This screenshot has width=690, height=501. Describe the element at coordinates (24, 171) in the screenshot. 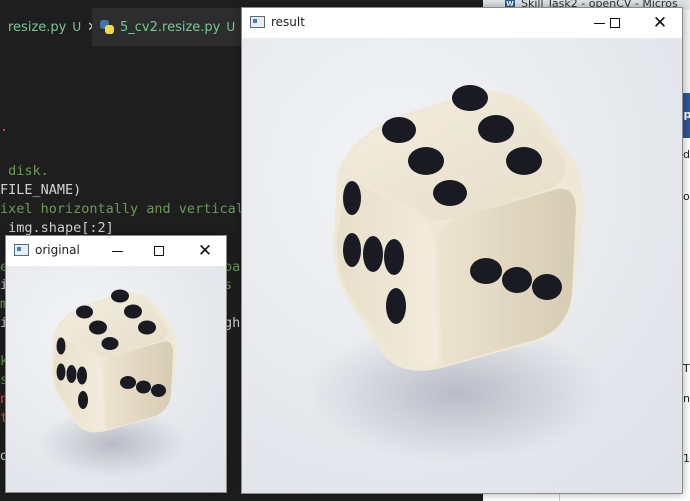

I see `code-line: disk.` at that location.